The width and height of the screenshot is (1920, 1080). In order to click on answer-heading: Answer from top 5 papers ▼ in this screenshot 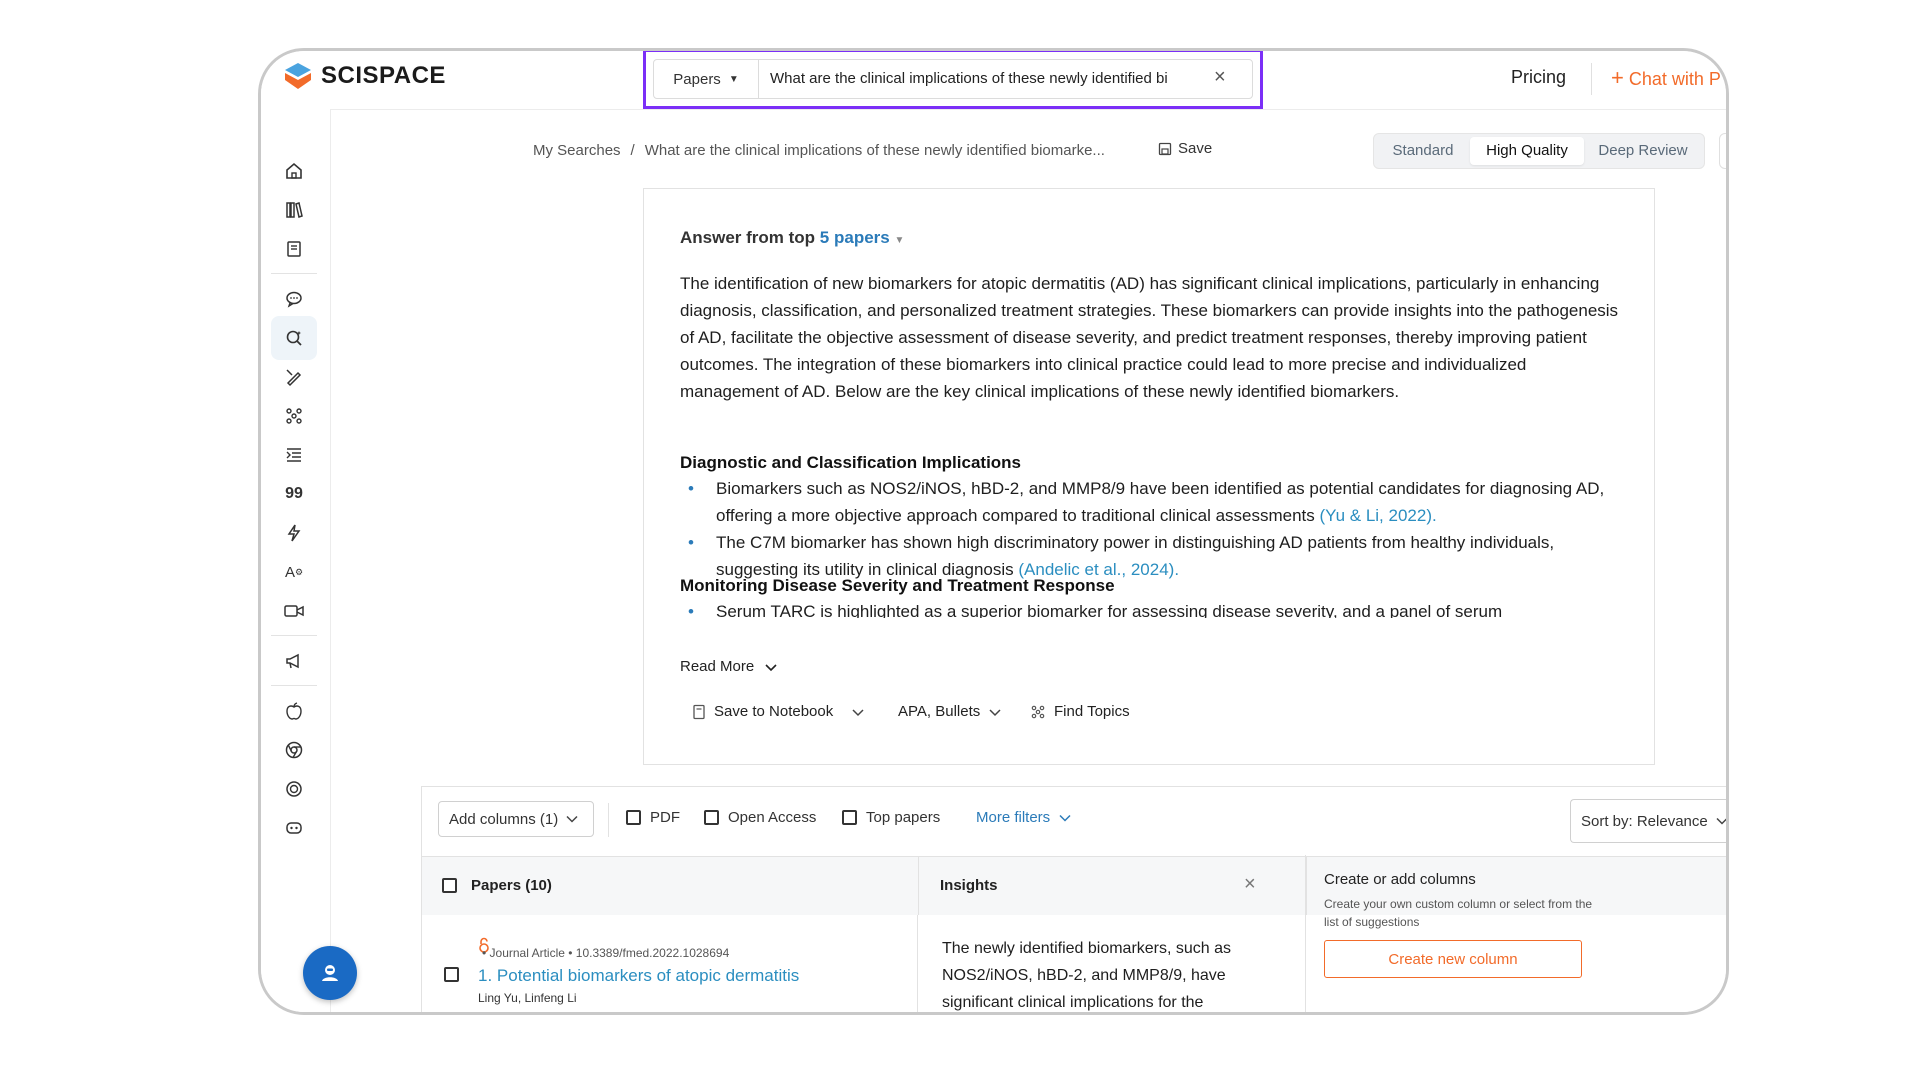, I will do `click(792, 238)`.